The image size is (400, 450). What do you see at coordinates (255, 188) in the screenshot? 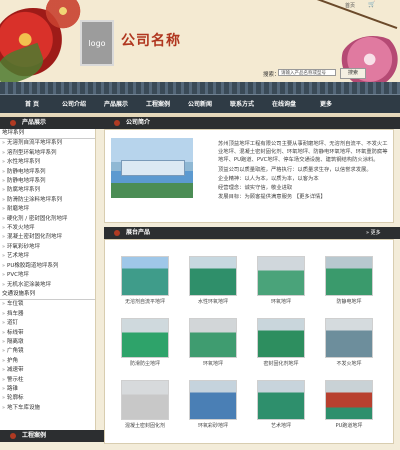
I see `about-paragraph: 经营理念：诚实守信，敬业进取` at bounding box center [255, 188].